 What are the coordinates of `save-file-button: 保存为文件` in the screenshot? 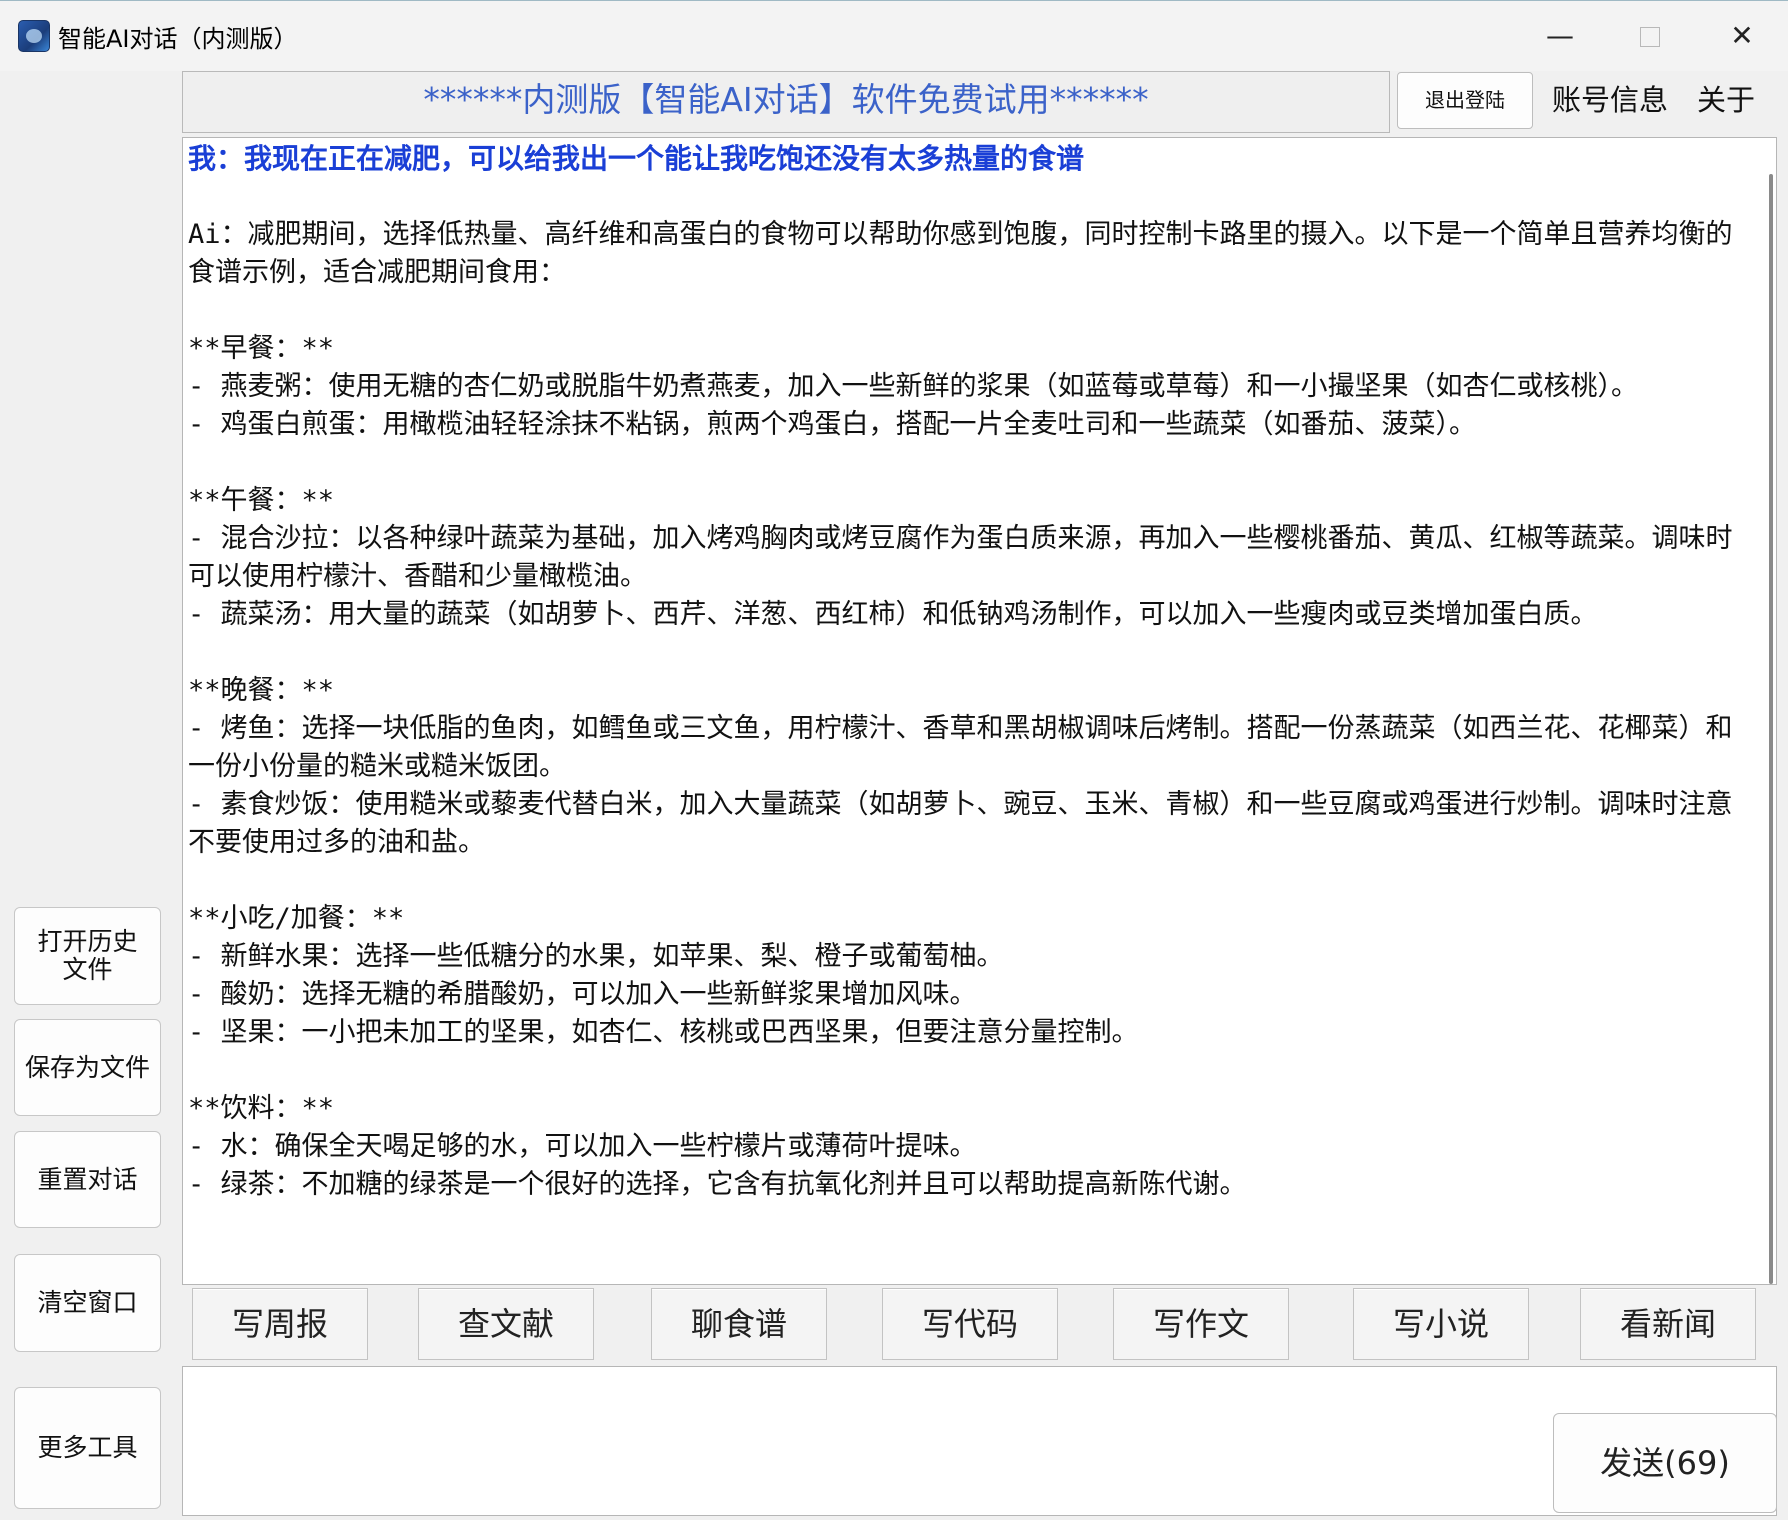 It's located at (87, 1067).